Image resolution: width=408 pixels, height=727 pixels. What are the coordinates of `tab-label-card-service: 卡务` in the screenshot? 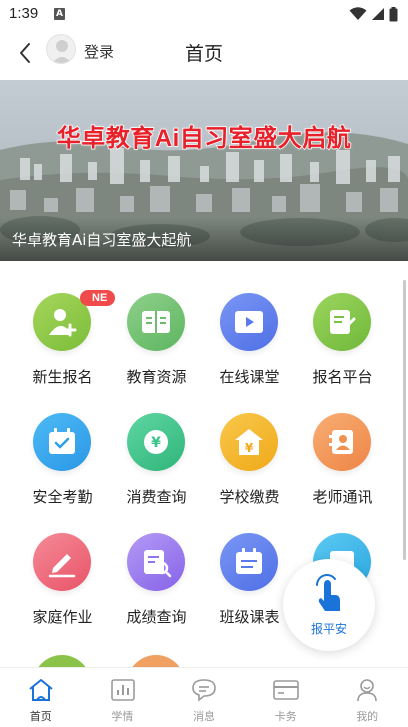 It's located at (285, 716).